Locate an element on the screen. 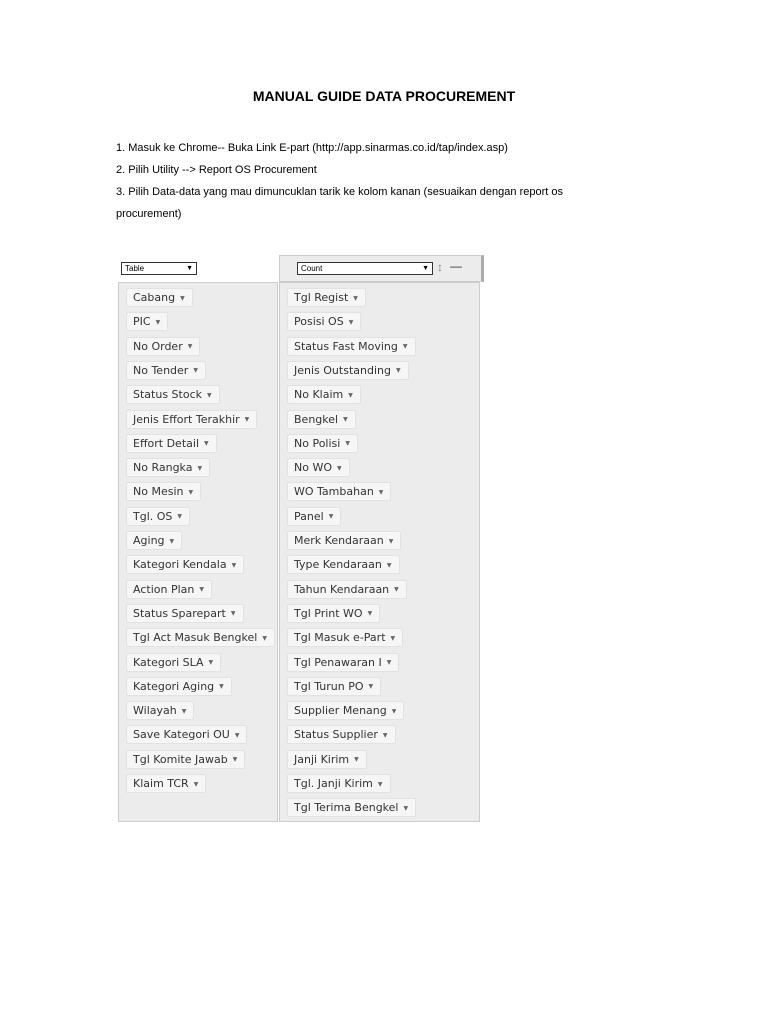 The width and height of the screenshot is (768, 1024). field-chip: Merk Kendaraan ▼ is located at coordinates (344, 540).